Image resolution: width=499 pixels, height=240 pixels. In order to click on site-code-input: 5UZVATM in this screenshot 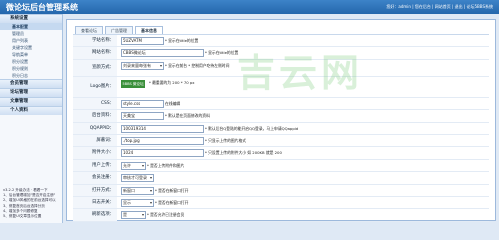, I will do `click(142, 41)`.